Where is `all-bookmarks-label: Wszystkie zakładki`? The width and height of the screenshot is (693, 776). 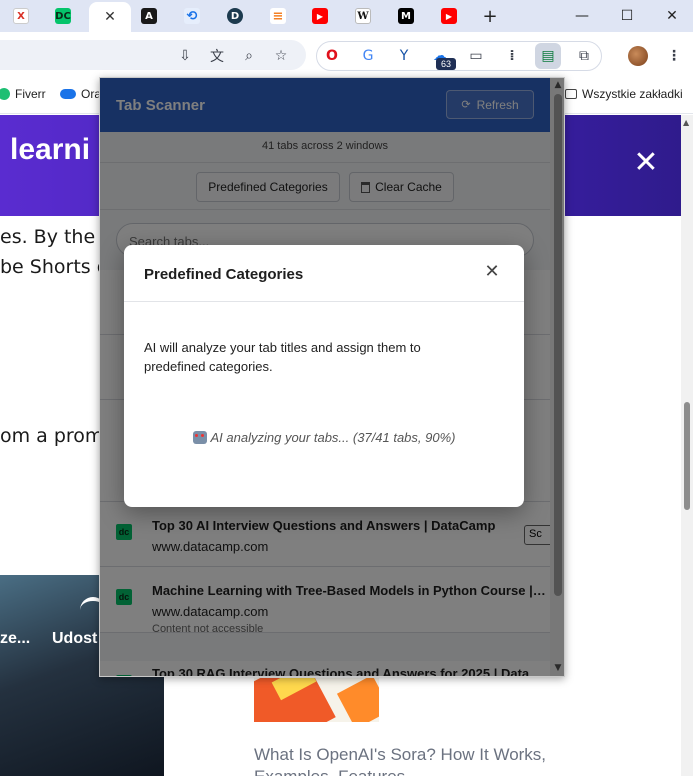 all-bookmarks-label: Wszystkie zakładki is located at coordinates (632, 94).